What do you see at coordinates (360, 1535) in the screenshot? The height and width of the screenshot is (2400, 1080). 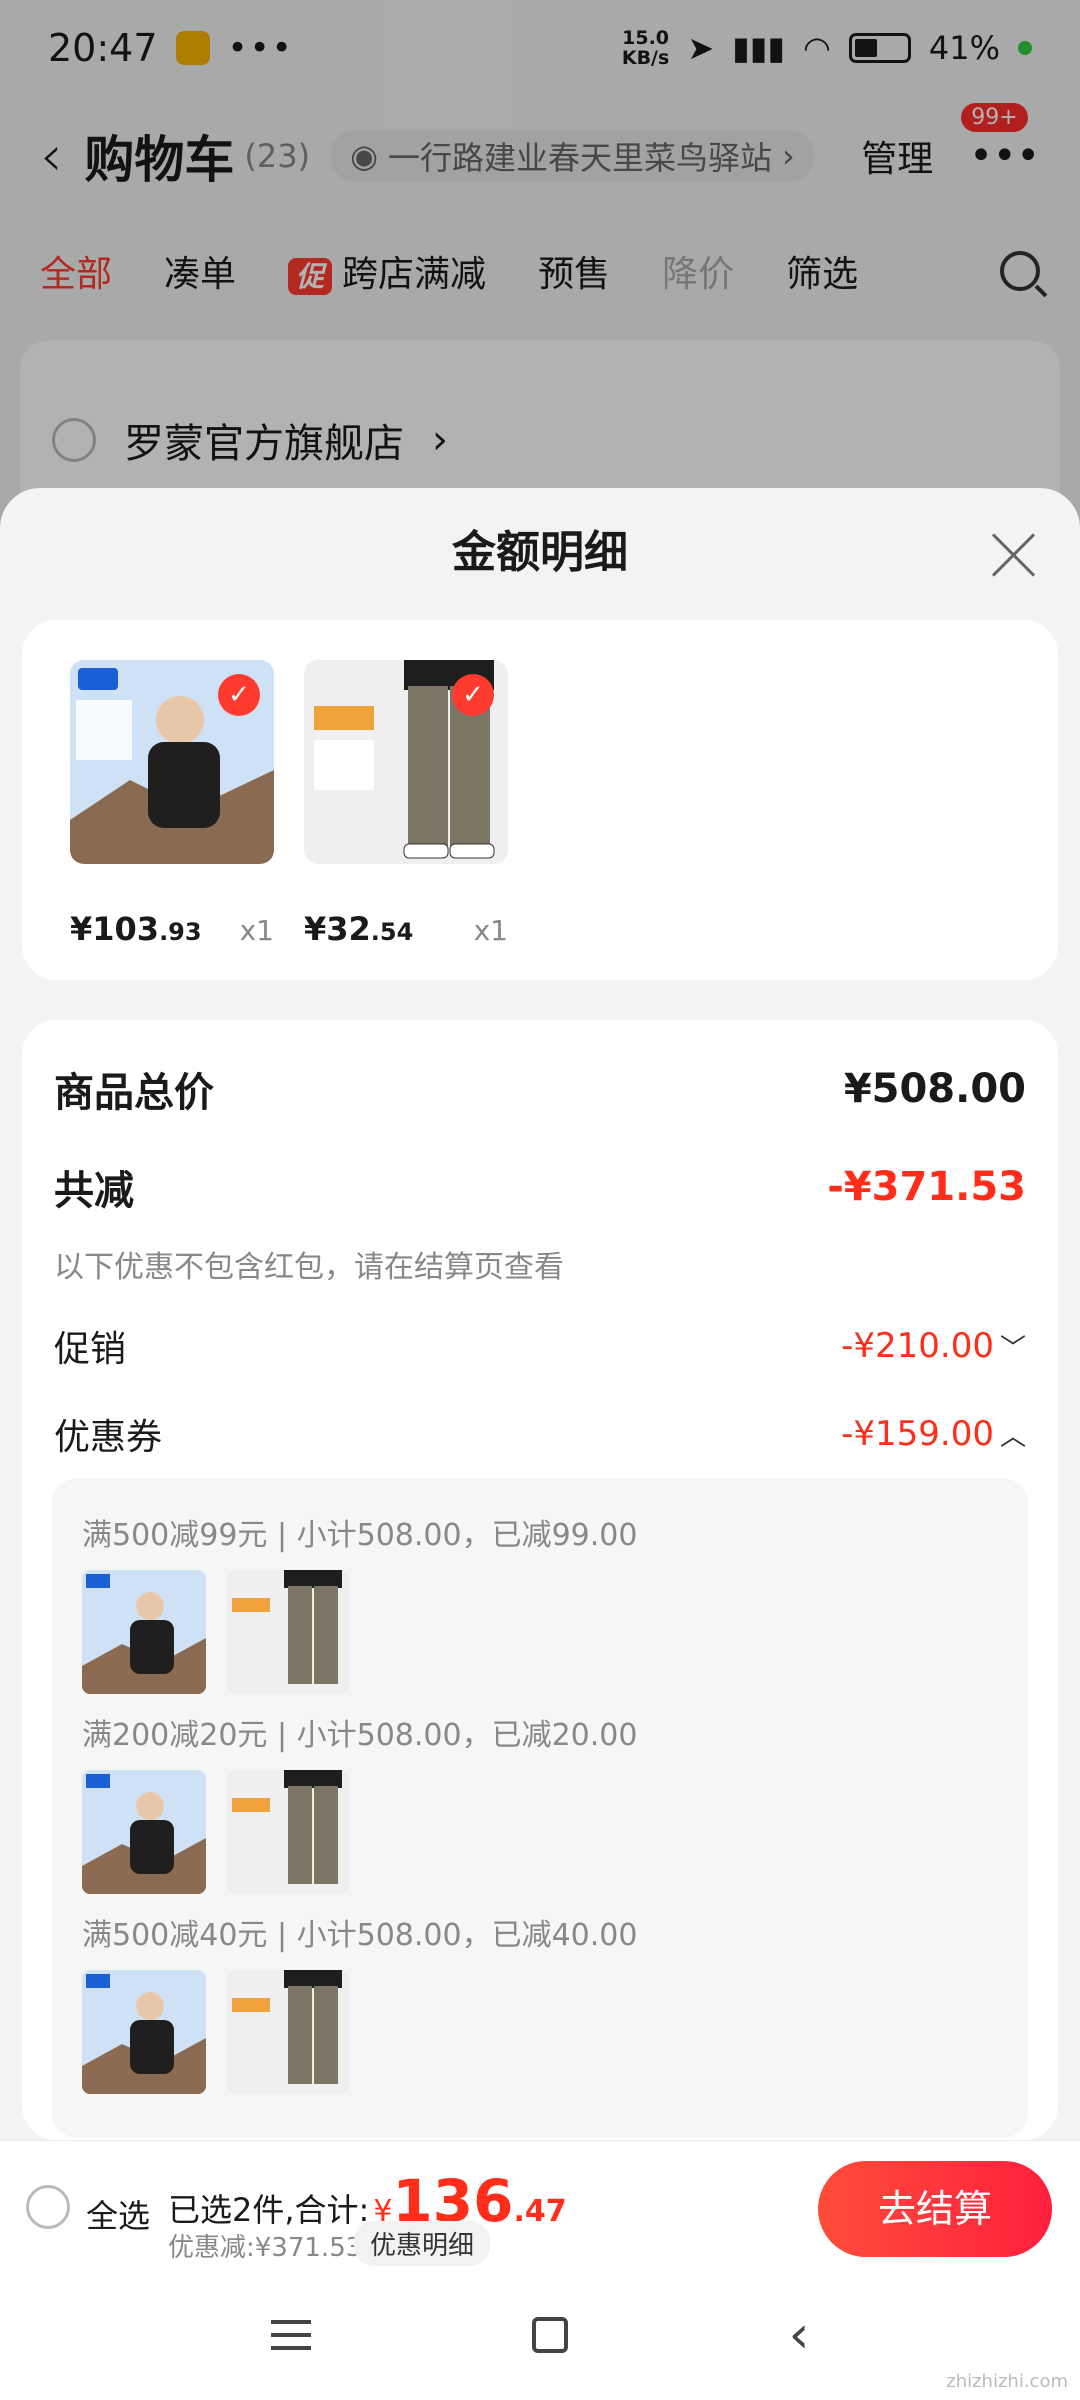 I see `coupon-rule: 满500减99元 | 小计508.00，已减99.00` at bounding box center [360, 1535].